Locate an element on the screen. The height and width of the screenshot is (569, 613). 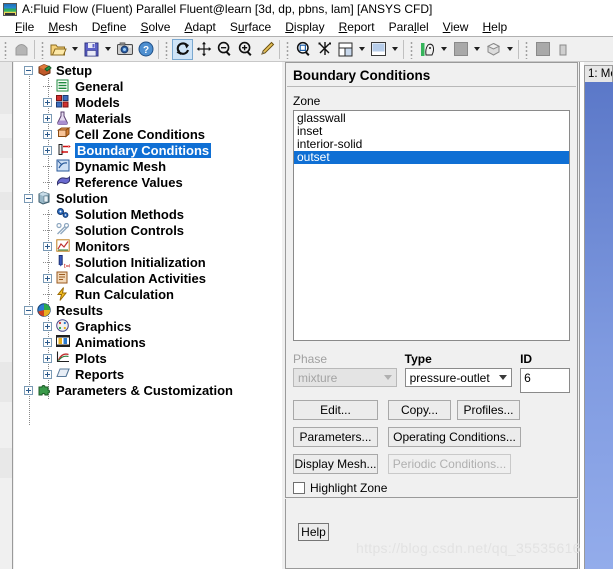
color-swatch2-icon is located at coordinates (542, 49).